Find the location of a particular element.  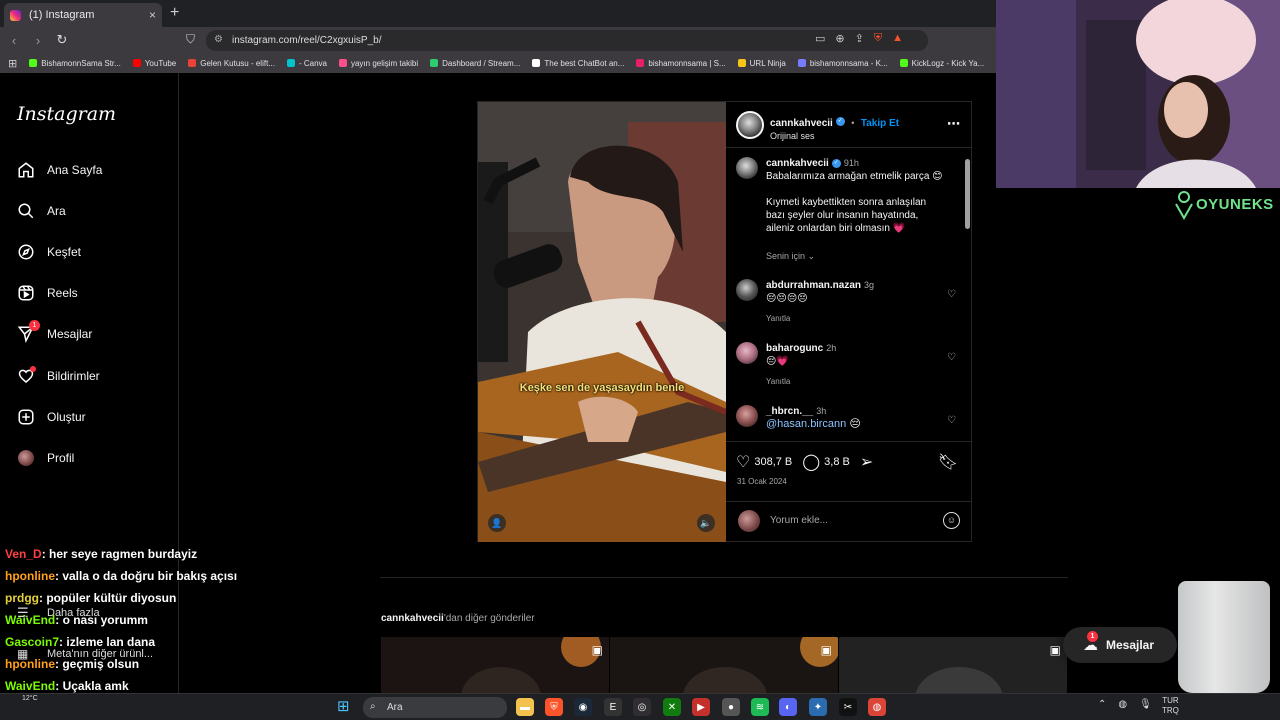

bookmark-item: URL Ninja is located at coordinates (761, 63).